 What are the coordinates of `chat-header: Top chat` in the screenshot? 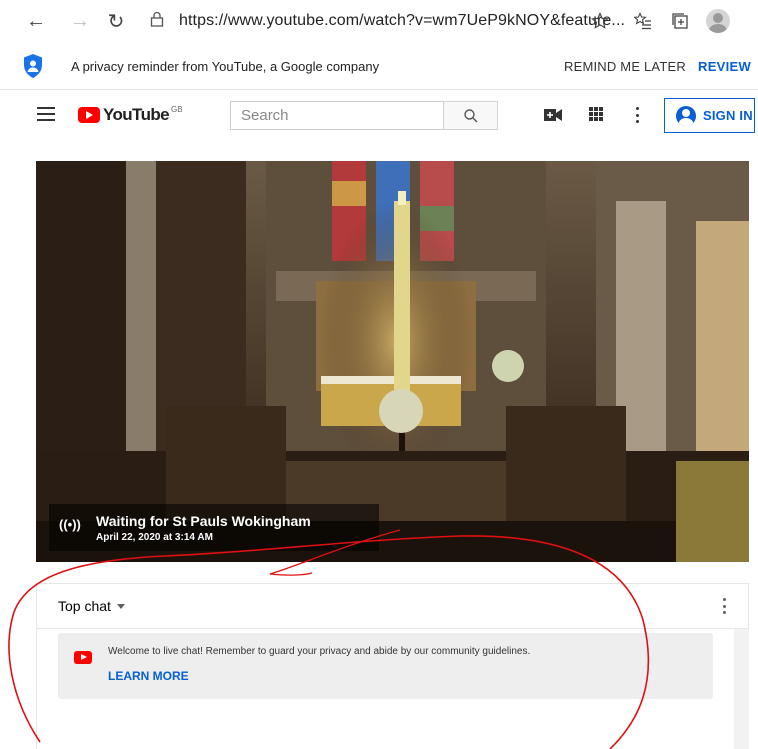 It's located at (392, 606).